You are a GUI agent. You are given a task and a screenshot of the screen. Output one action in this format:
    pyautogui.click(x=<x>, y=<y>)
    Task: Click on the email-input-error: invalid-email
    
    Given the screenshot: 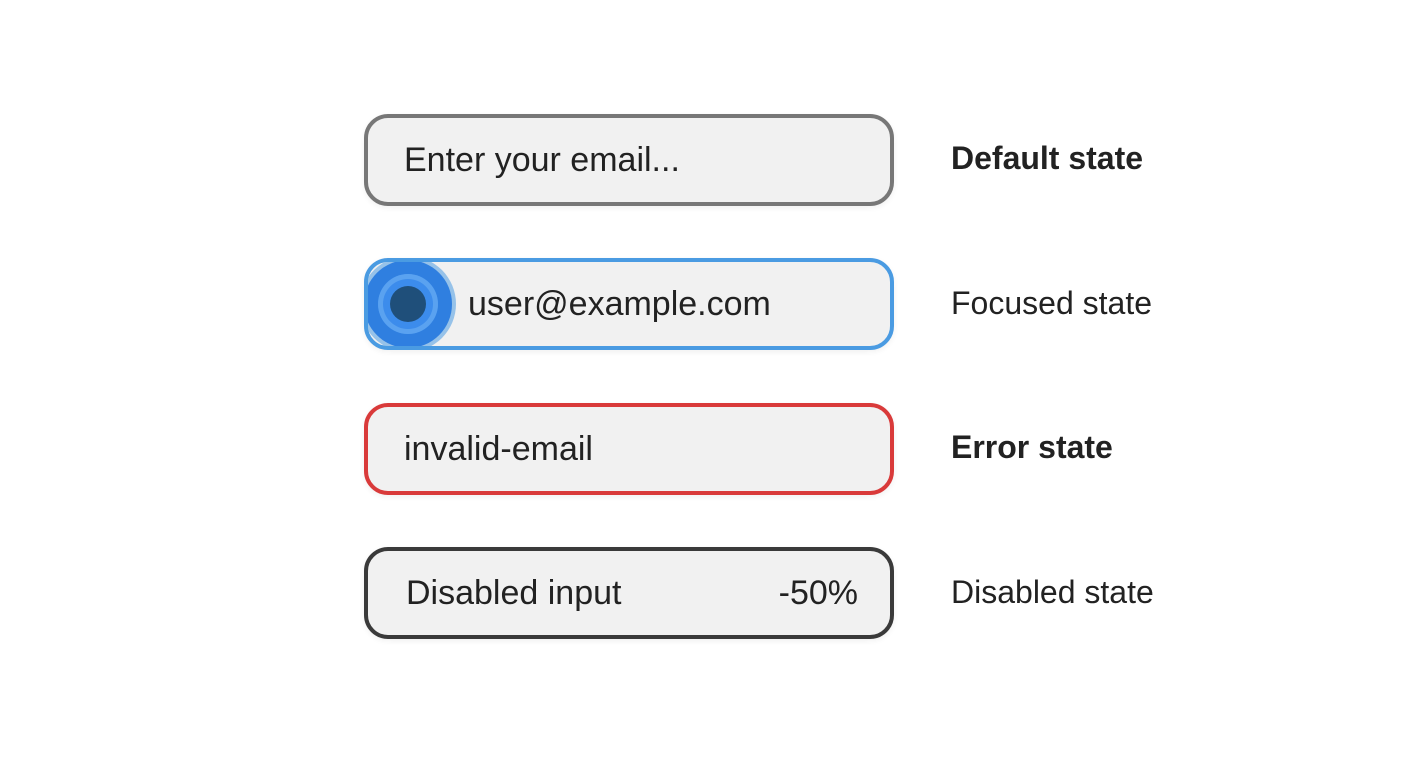 What is the action you would take?
    pyautogui.click(x=629, y=449)
    